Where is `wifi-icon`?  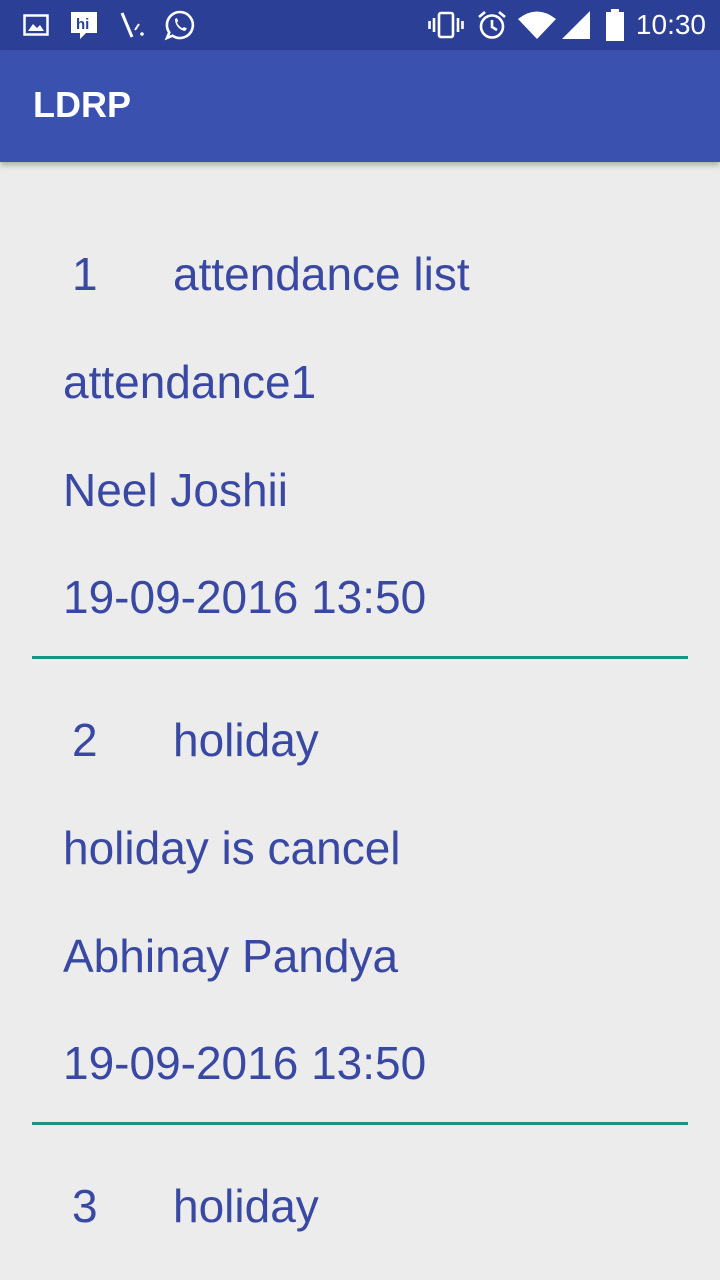 wifi-icon is located at coordinates (537, 25).